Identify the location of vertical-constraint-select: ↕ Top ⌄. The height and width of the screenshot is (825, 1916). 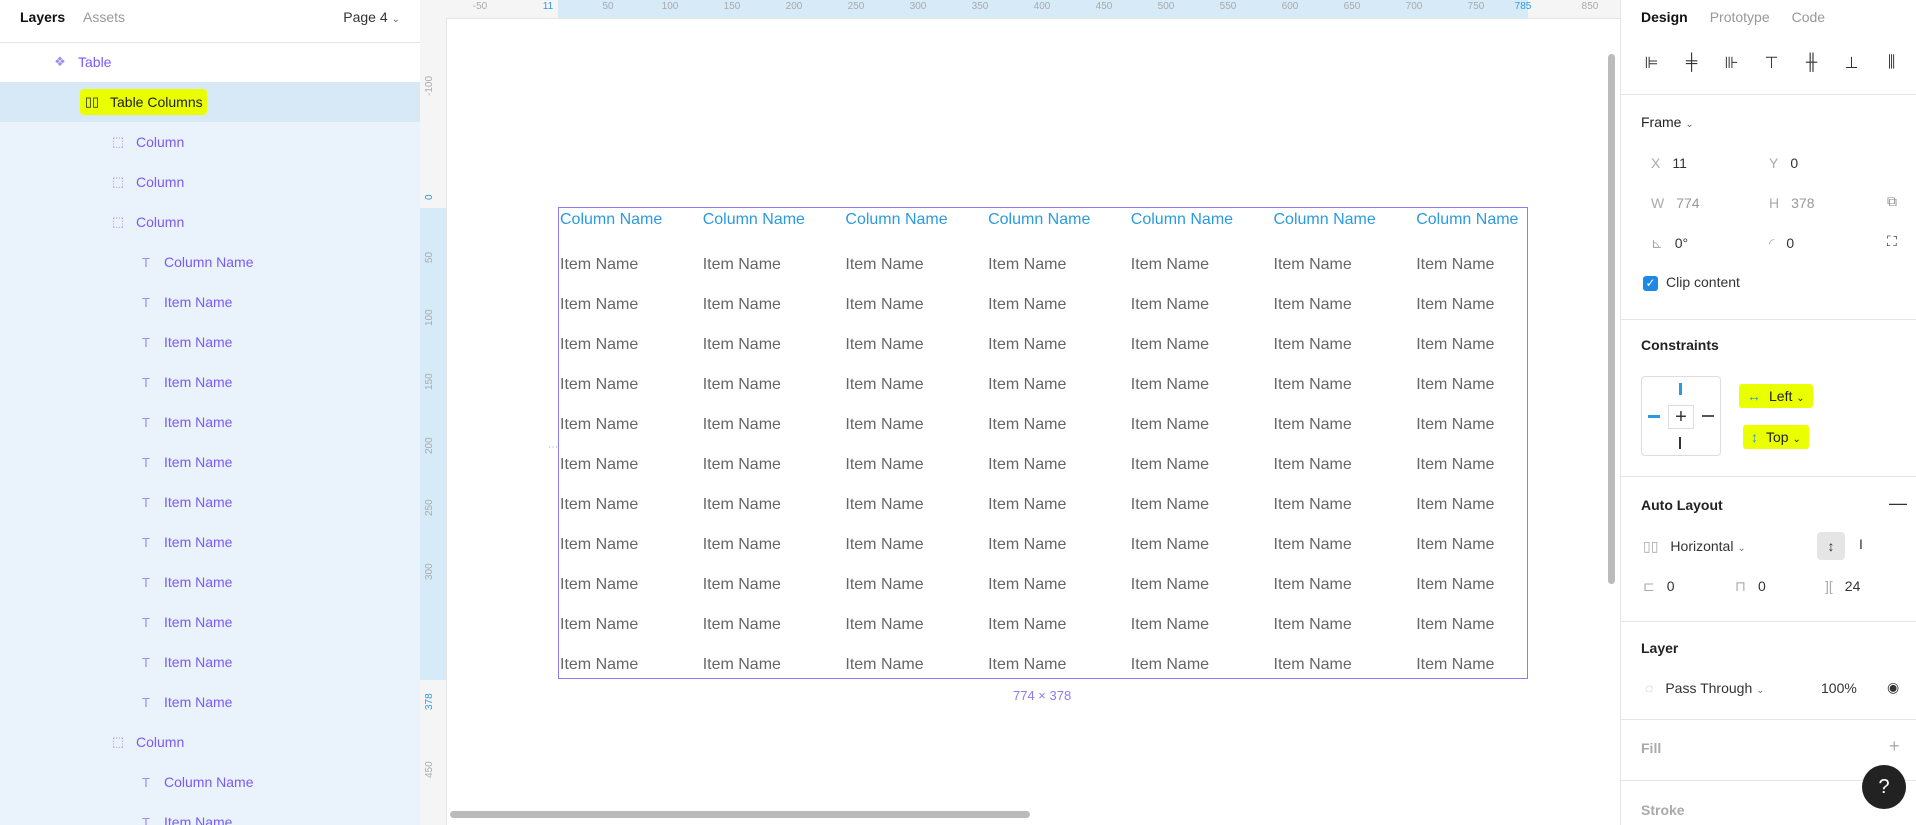
(1776, 437).